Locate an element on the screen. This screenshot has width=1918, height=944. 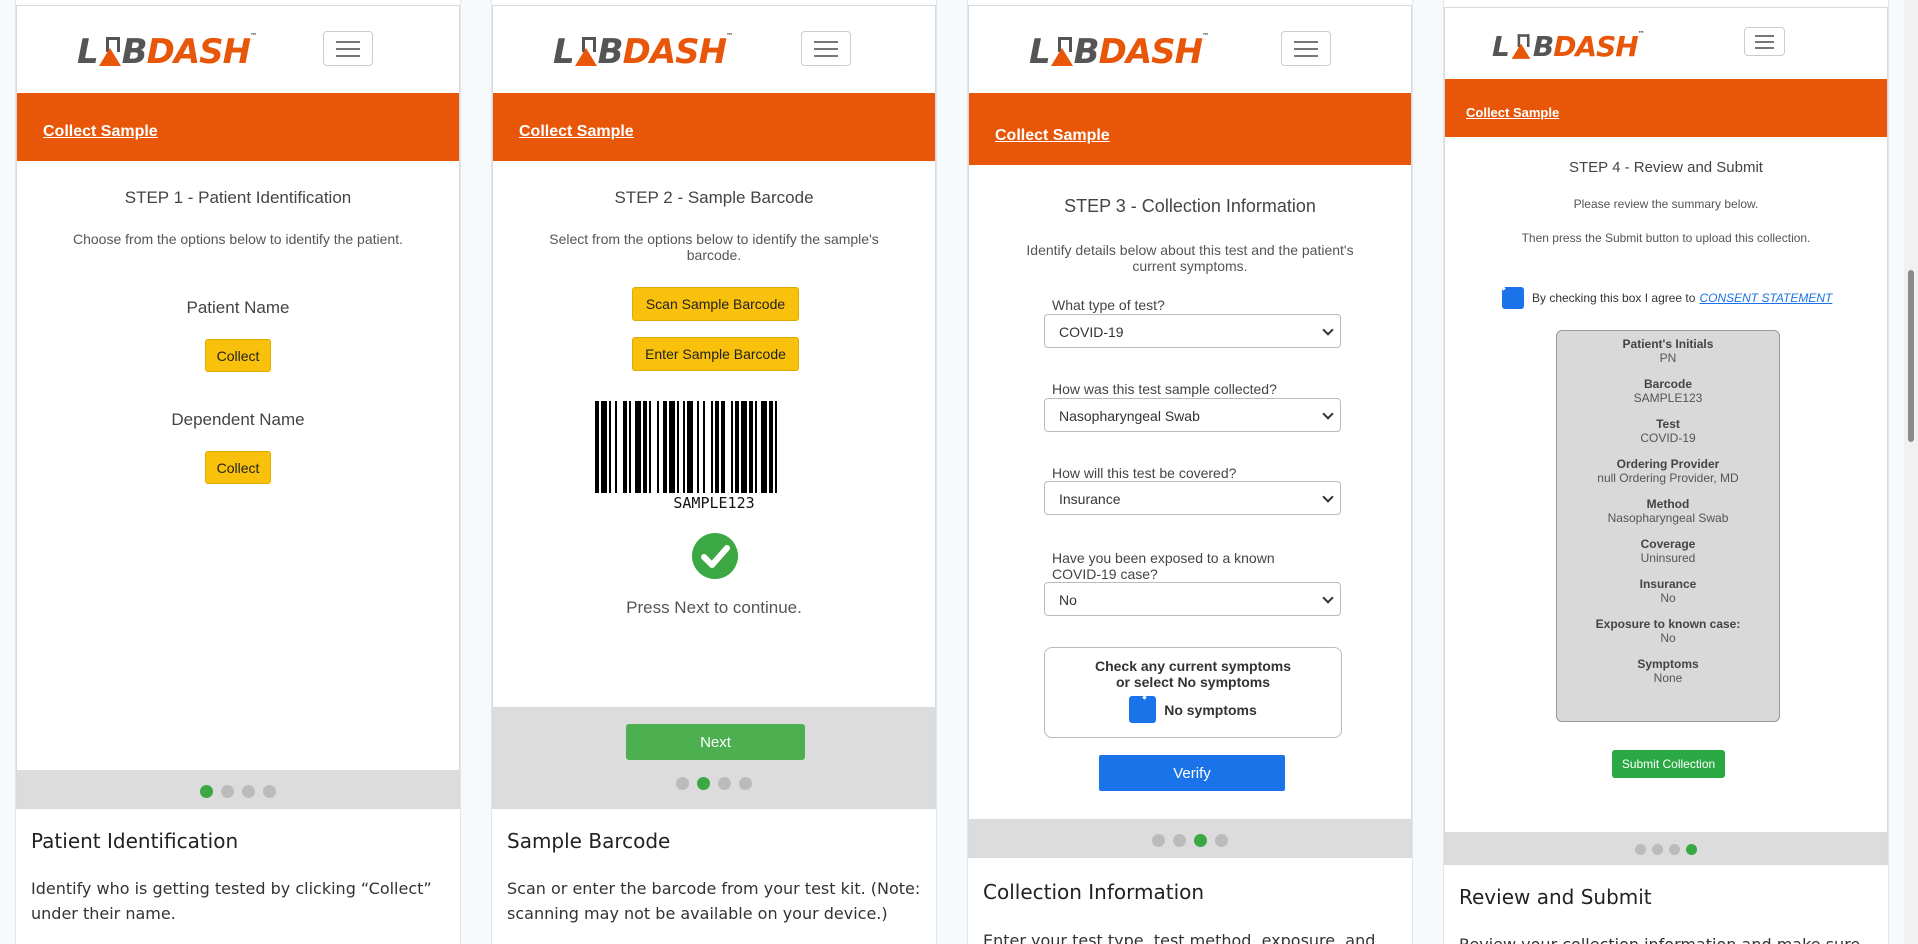
test-type-label: What type of test? is located at coordinates (1108, 305).